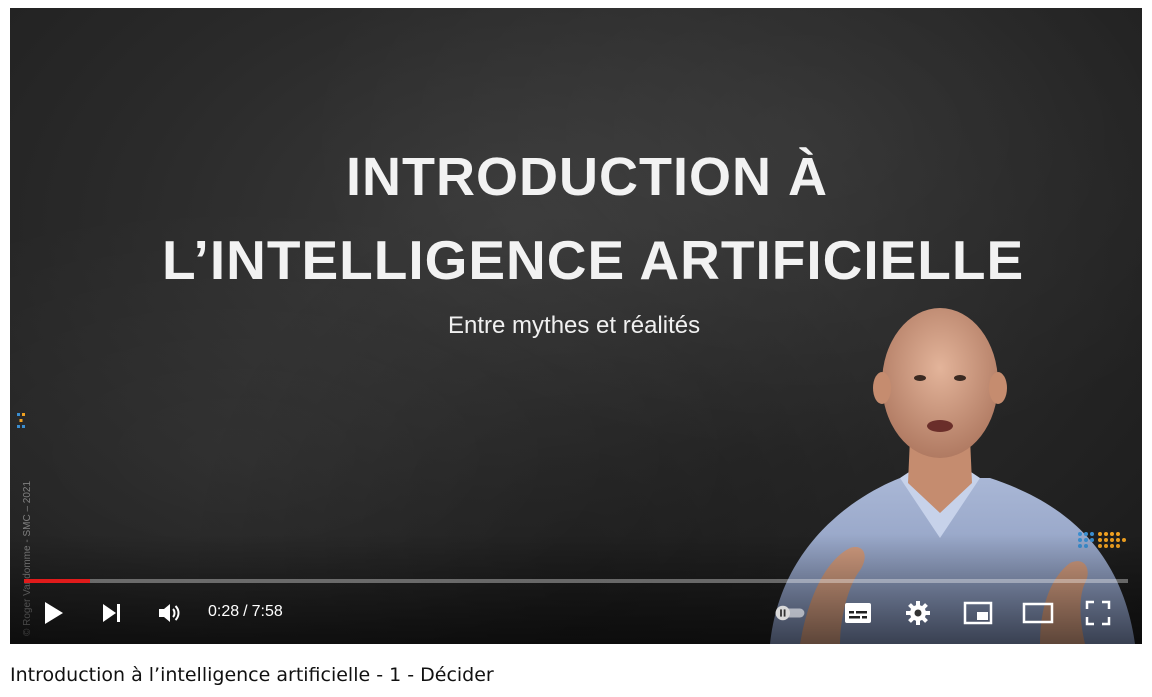  I want to click on miniplayer-icon, so click(978, 613).